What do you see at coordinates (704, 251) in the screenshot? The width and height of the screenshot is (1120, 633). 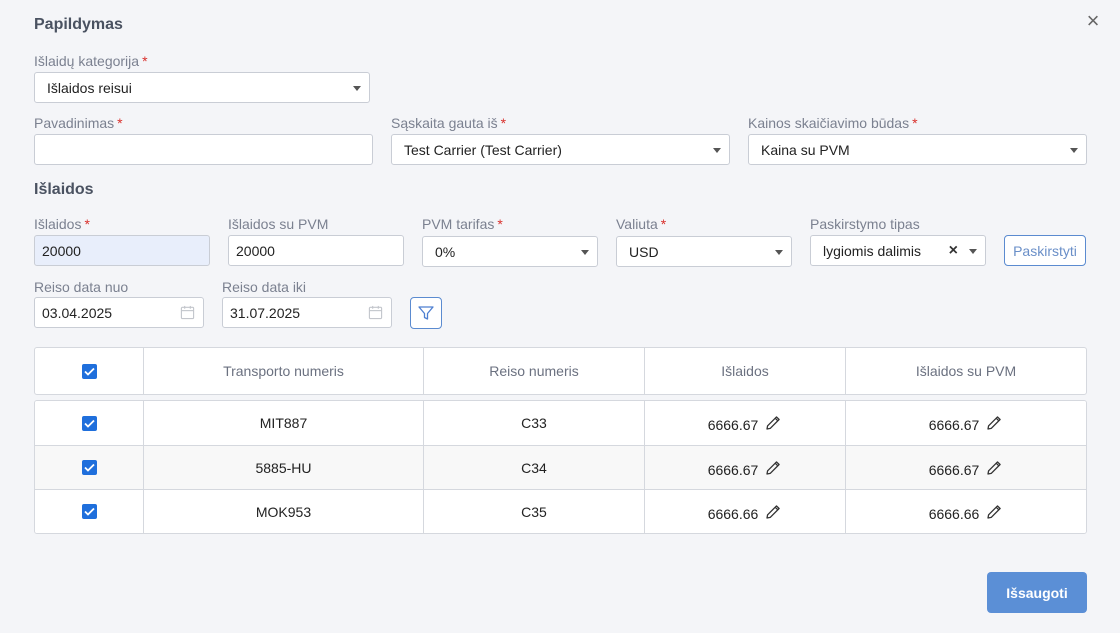 I see `currency-select: USD` at bounding box center [704, 251].